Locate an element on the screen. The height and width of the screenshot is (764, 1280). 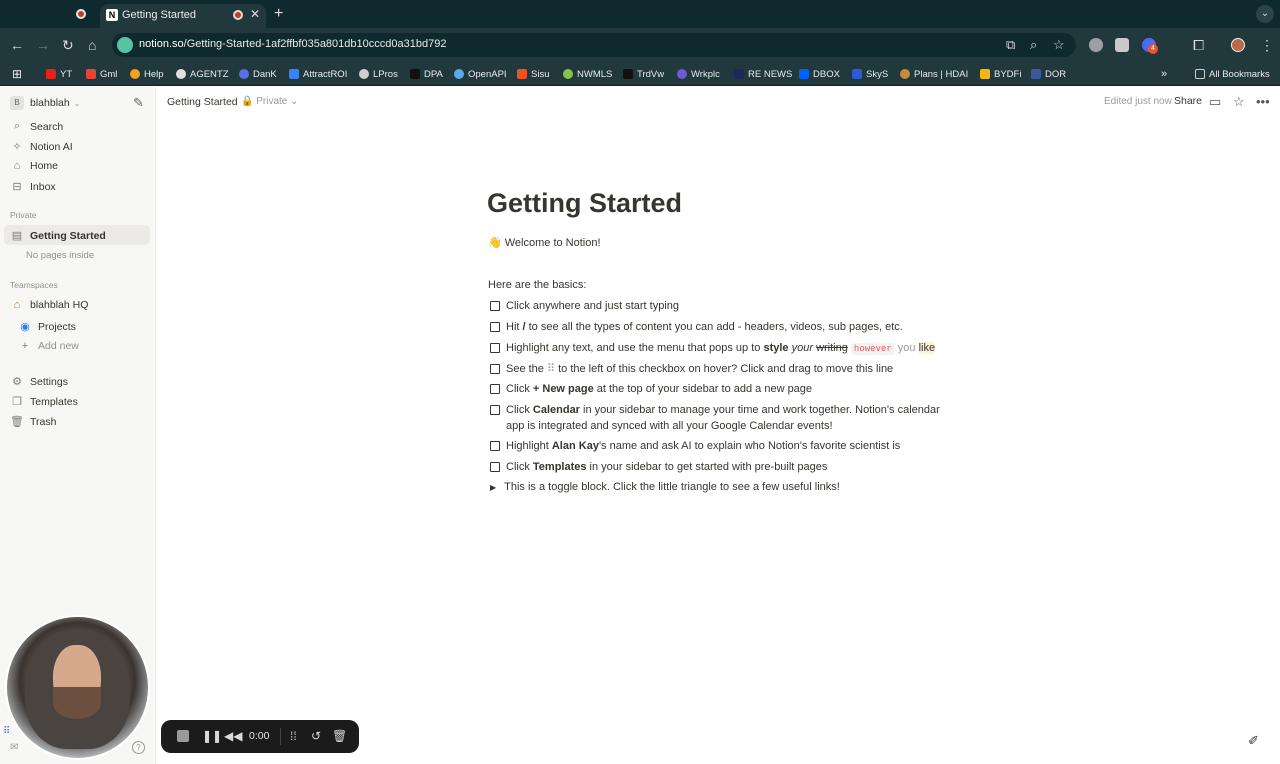
extensions-puzzle-icon: ⧠ is located at coordinates (1198, 45).